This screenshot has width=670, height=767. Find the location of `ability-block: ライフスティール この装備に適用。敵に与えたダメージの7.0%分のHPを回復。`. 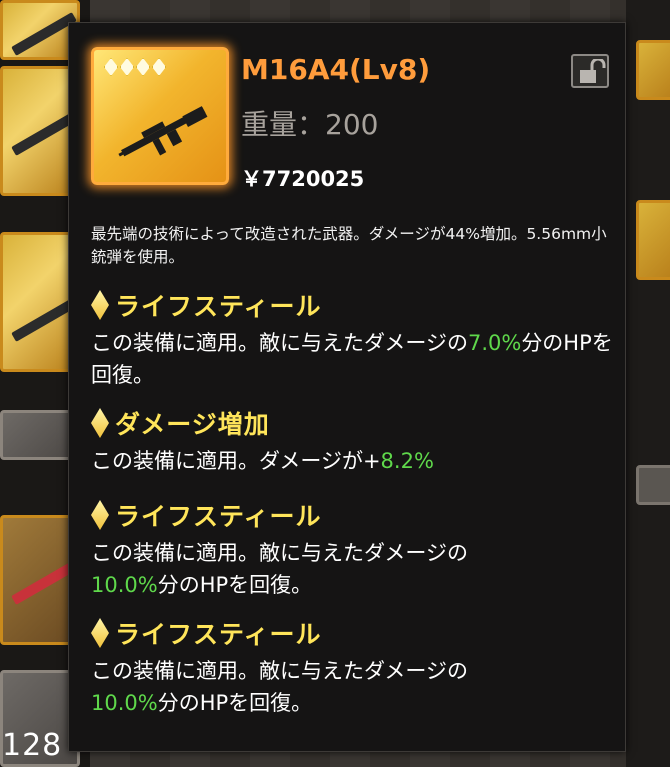

ability-block: ライフスティール この装備に適用。敵に与えたダメージの7.0%分のHPを回復。 is located at coordinates (353, 339).